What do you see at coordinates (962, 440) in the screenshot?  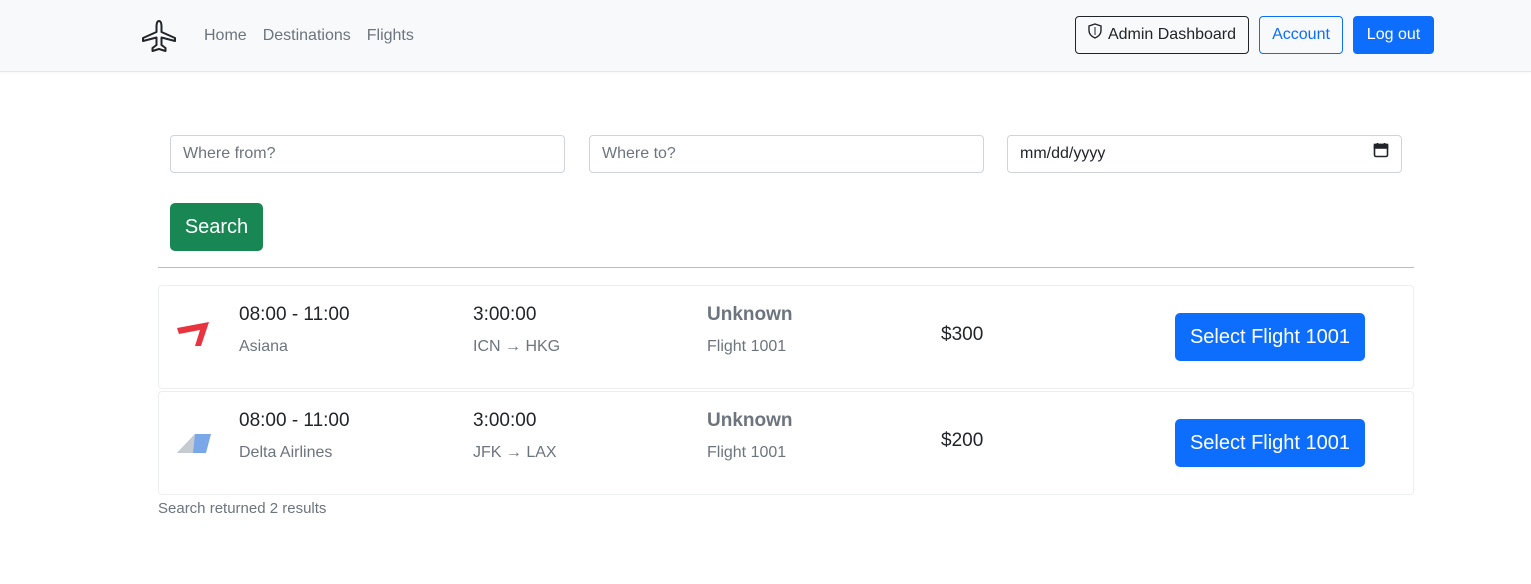 I see `flight-price: $200` at bounding box center [962, 440].